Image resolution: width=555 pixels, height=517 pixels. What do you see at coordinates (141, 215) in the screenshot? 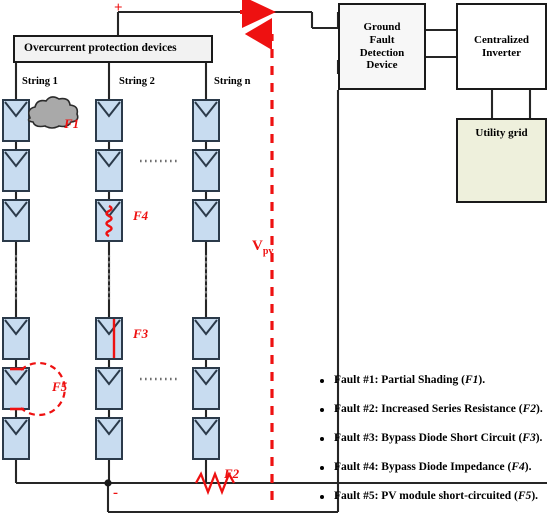
I see `fault-tag-f4: F4` at bounding box center [141, 215].